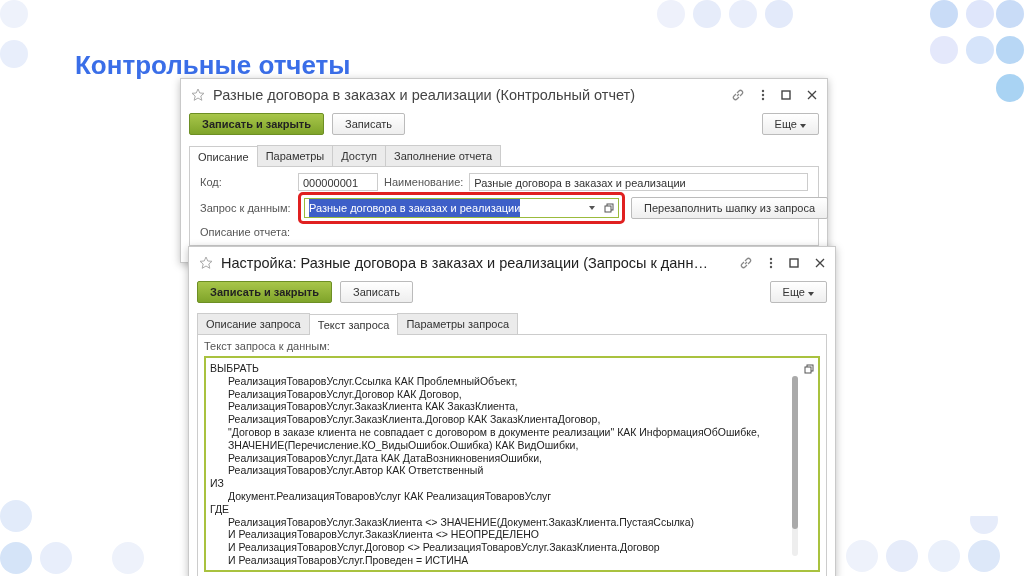 Image resolution: width=1024 pixels, height=576 pixels. I want to click on code-line: ЗНАЧЕНИЕ(Перечисление.КО_ВидыОшибок.Ошибка) КАК ВидОшибки,, so click(403, 445).